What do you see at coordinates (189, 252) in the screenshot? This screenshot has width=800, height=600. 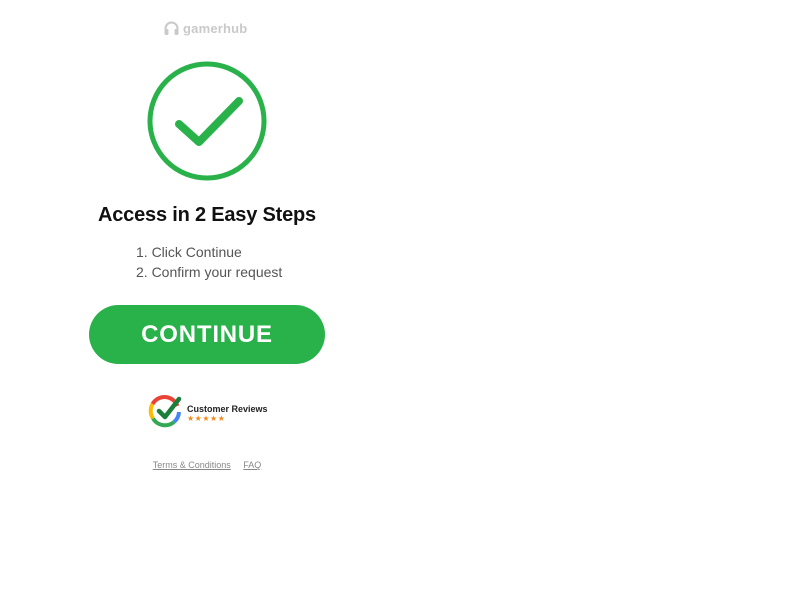 I see `step-item: 1. Click Continue` at bounding box center [189, 252].